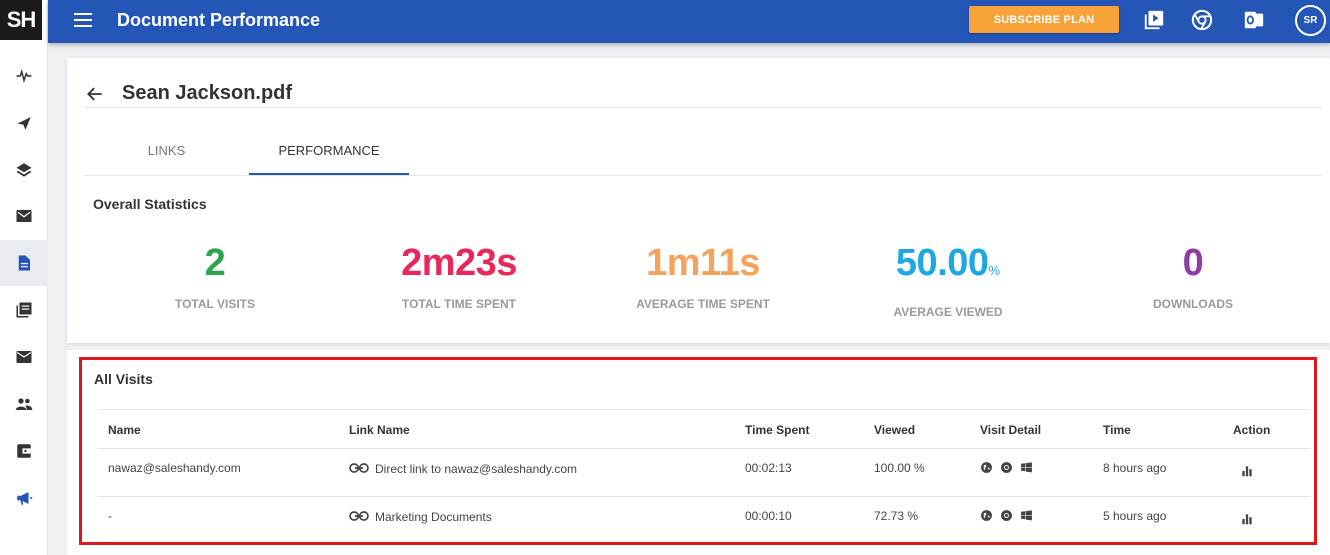 Image resolution: width=1330 pixels, height=555 pixels. Describe the element at coordinates (1154, 20) in the screenshot. I see `video-library-icon` at that location.